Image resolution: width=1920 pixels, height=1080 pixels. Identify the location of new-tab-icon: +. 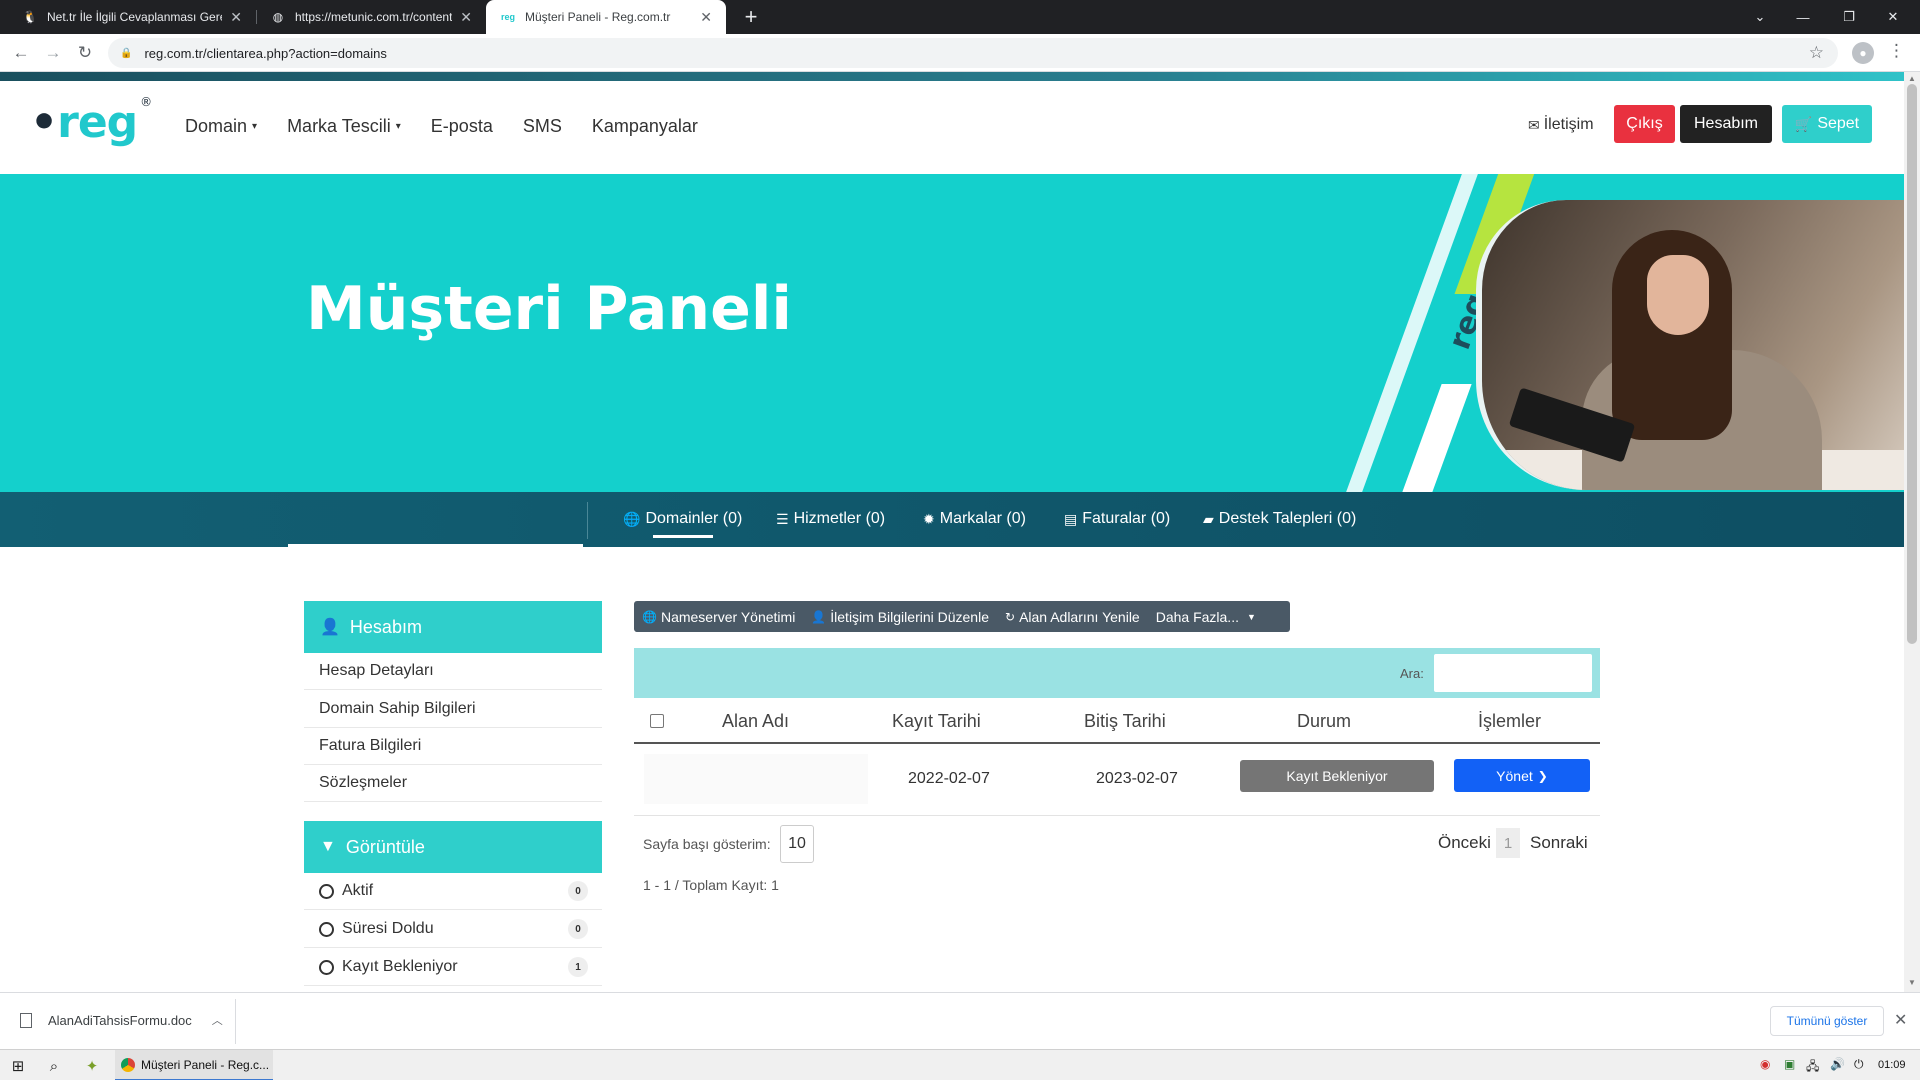
(751, 17).